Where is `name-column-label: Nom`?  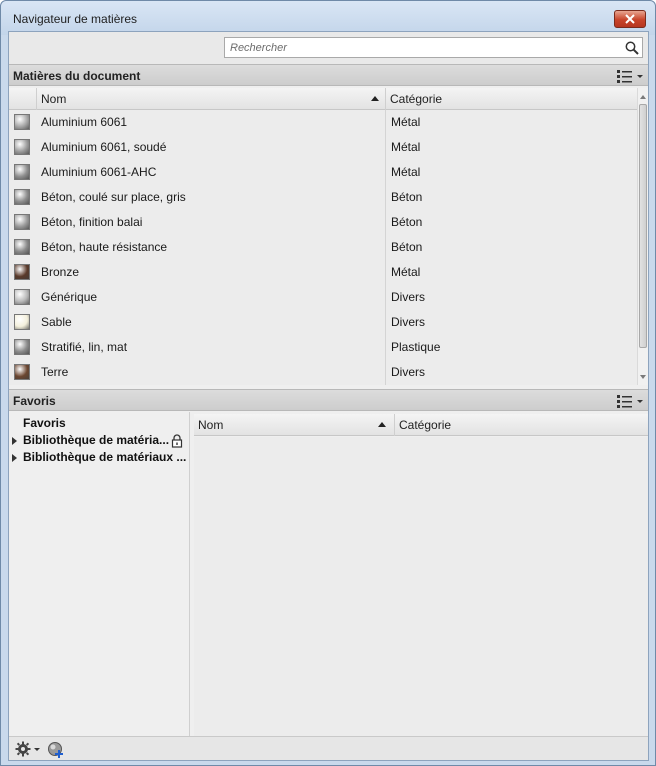
name-column-label: Nom is located at coordinates (54, 99).